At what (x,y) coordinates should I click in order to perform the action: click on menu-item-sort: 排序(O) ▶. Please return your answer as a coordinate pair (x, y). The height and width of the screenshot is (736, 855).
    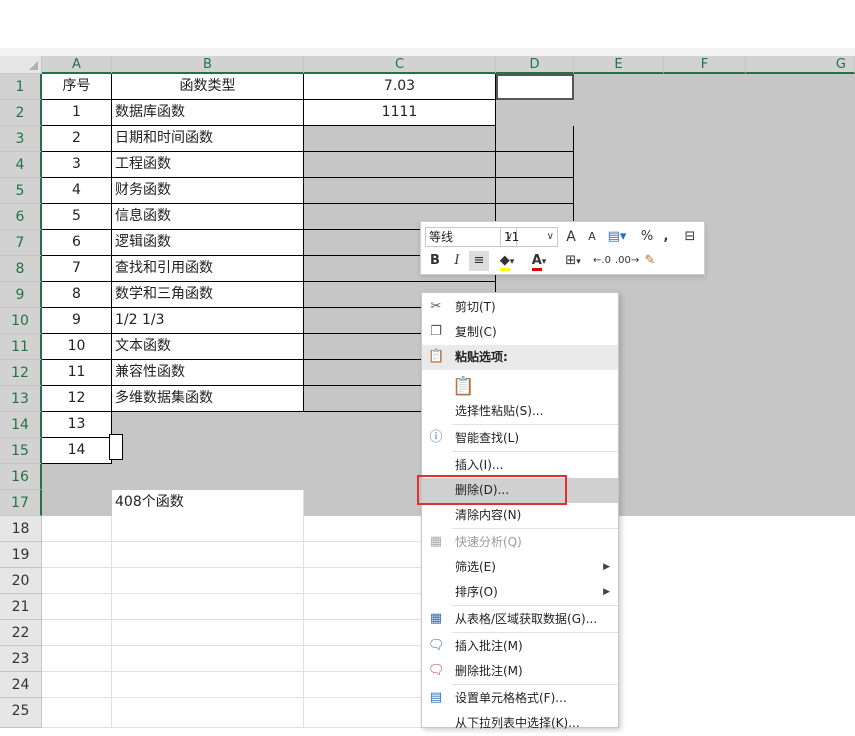
    Looking at the image, I should click on (520, 592).